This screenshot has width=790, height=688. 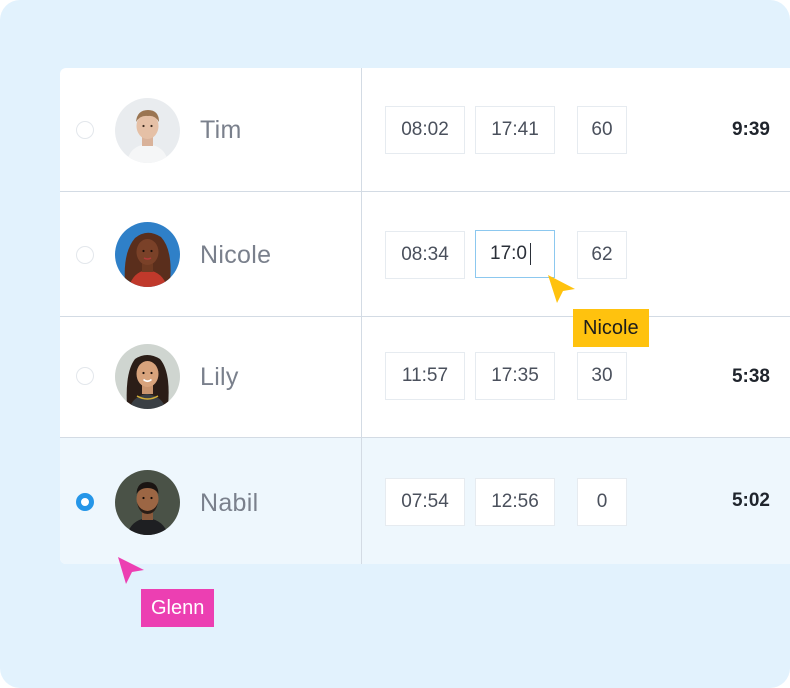 I want to click on tim-avatar-photo, so click(x=147, y=130).